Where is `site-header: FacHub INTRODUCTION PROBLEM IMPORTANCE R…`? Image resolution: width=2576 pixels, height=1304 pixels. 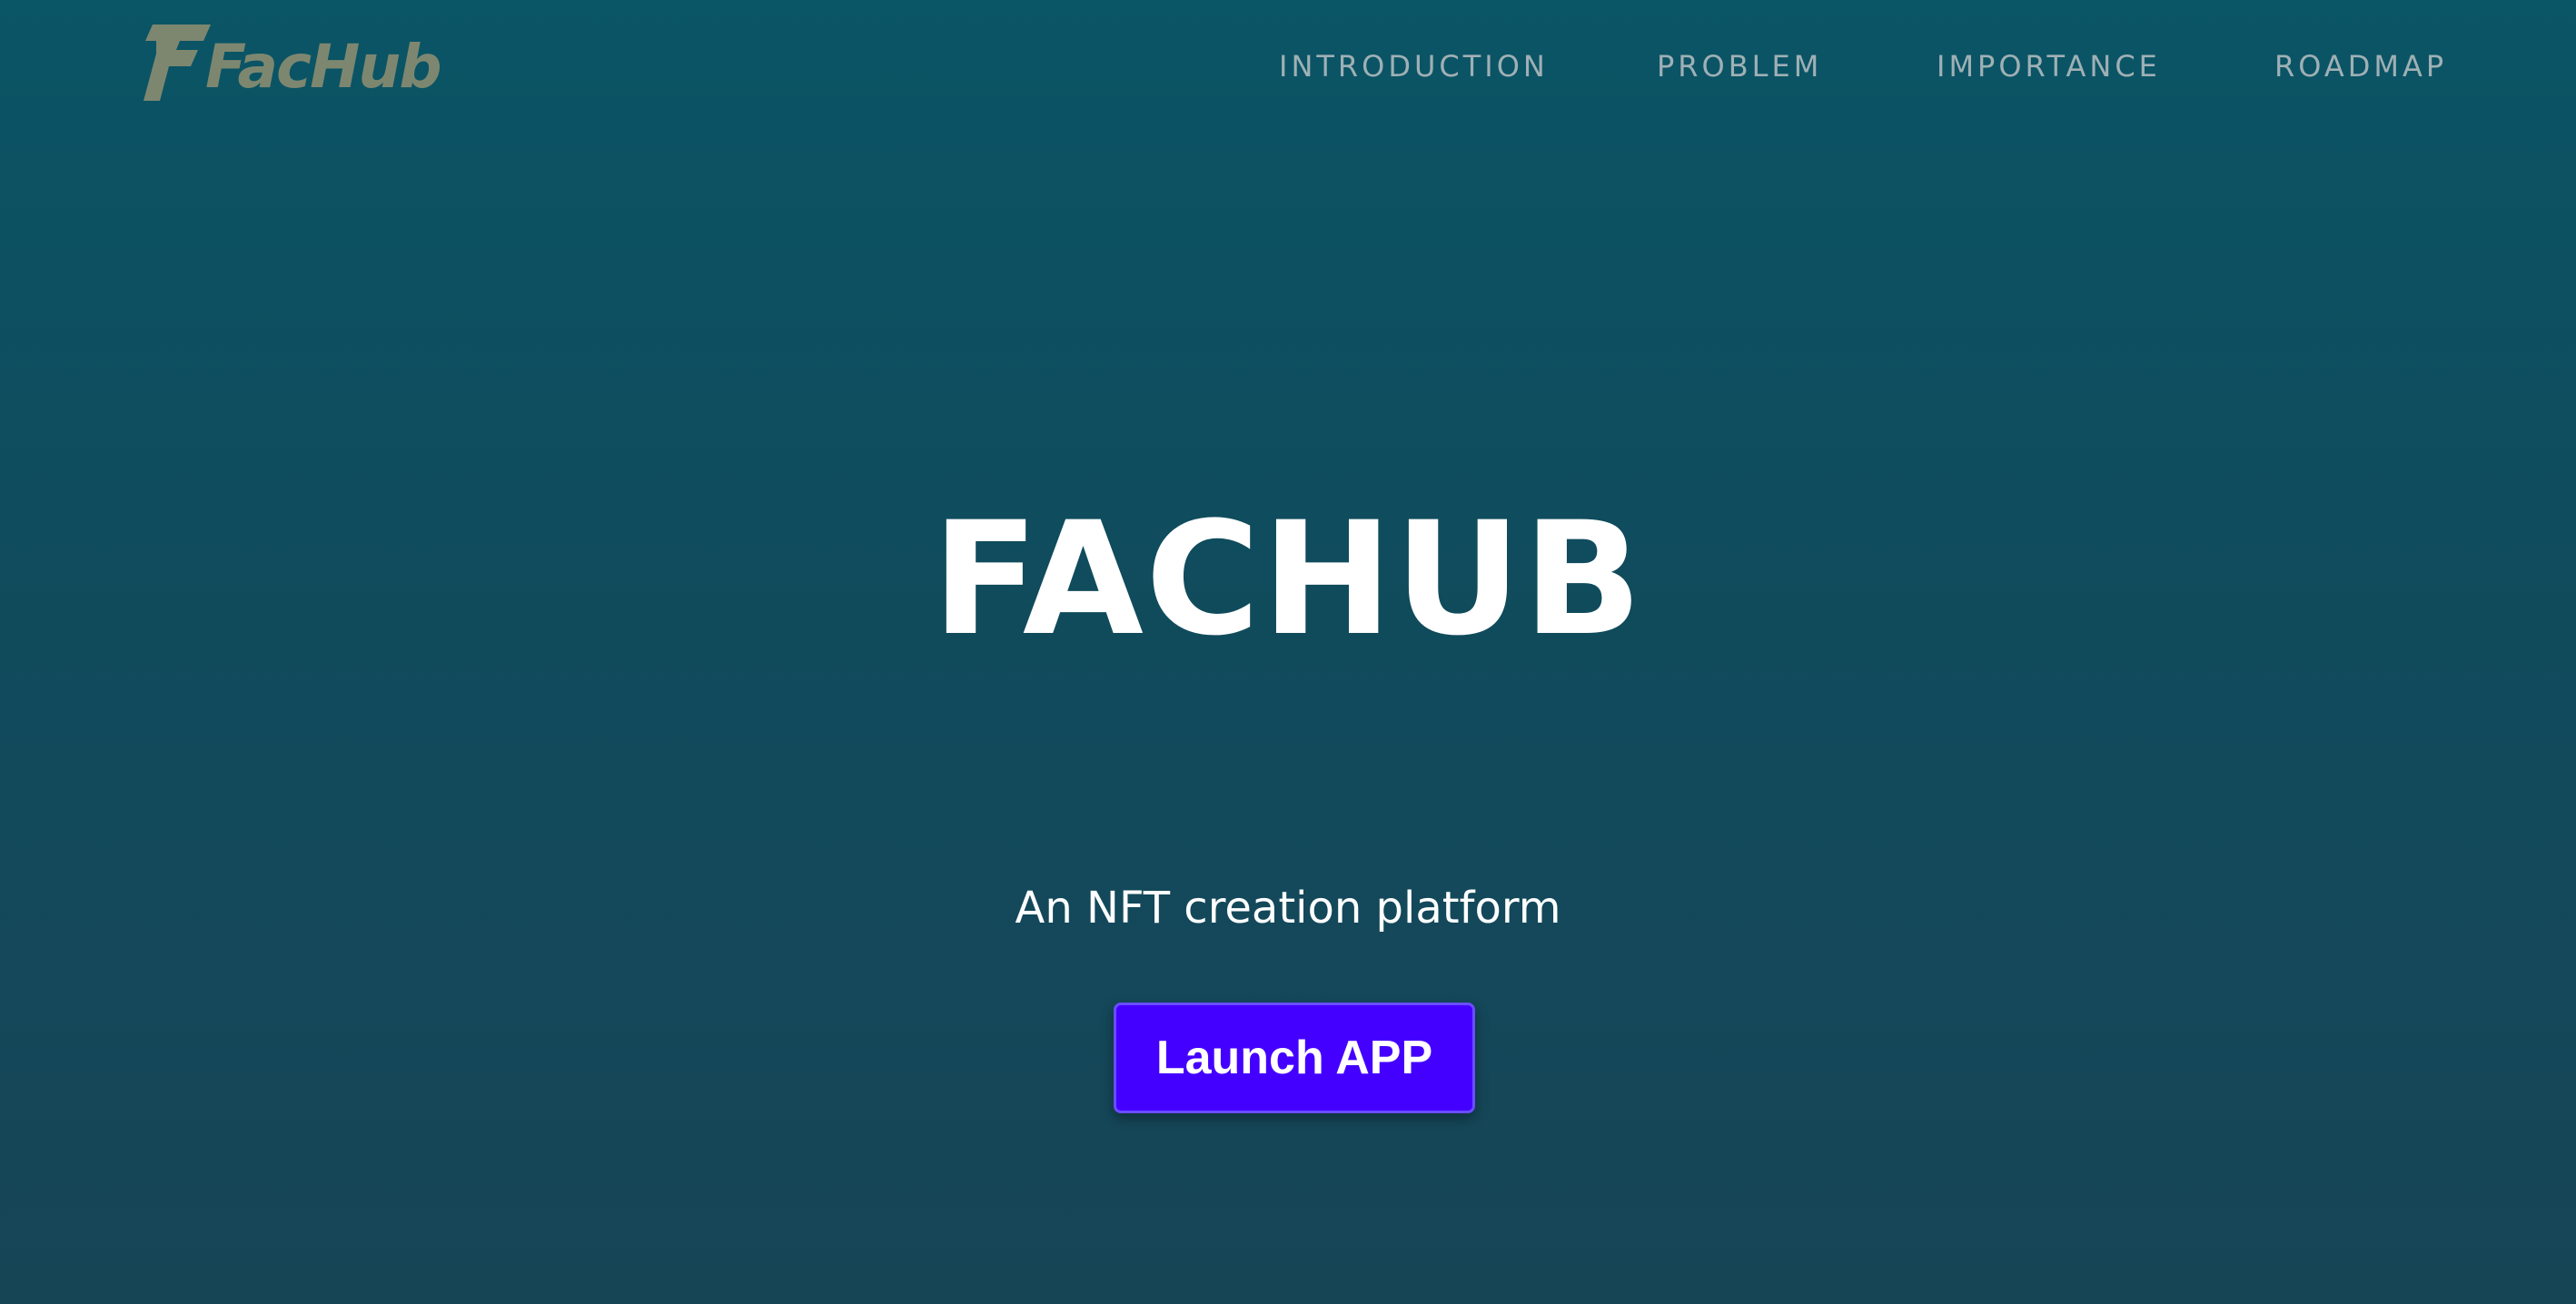 site-header: FacHub INTRODUCTION PROBLEM IMPORTANCE R… is located at coordinates (1288, 68).